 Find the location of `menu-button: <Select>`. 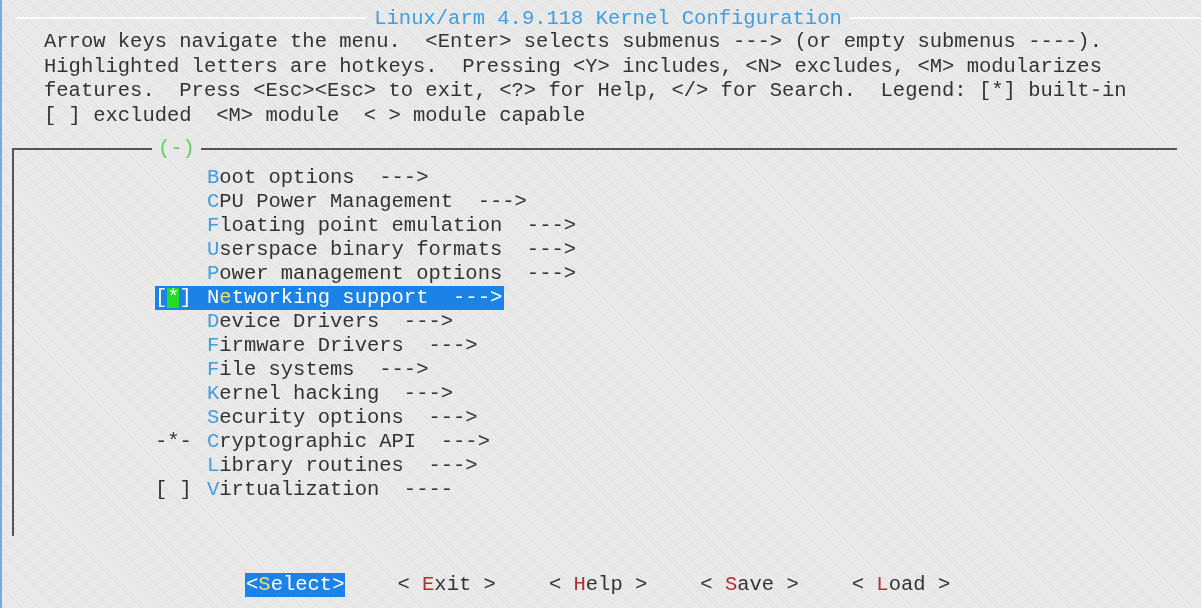

menu-button: <Select> is located at coordinates (295, 585).